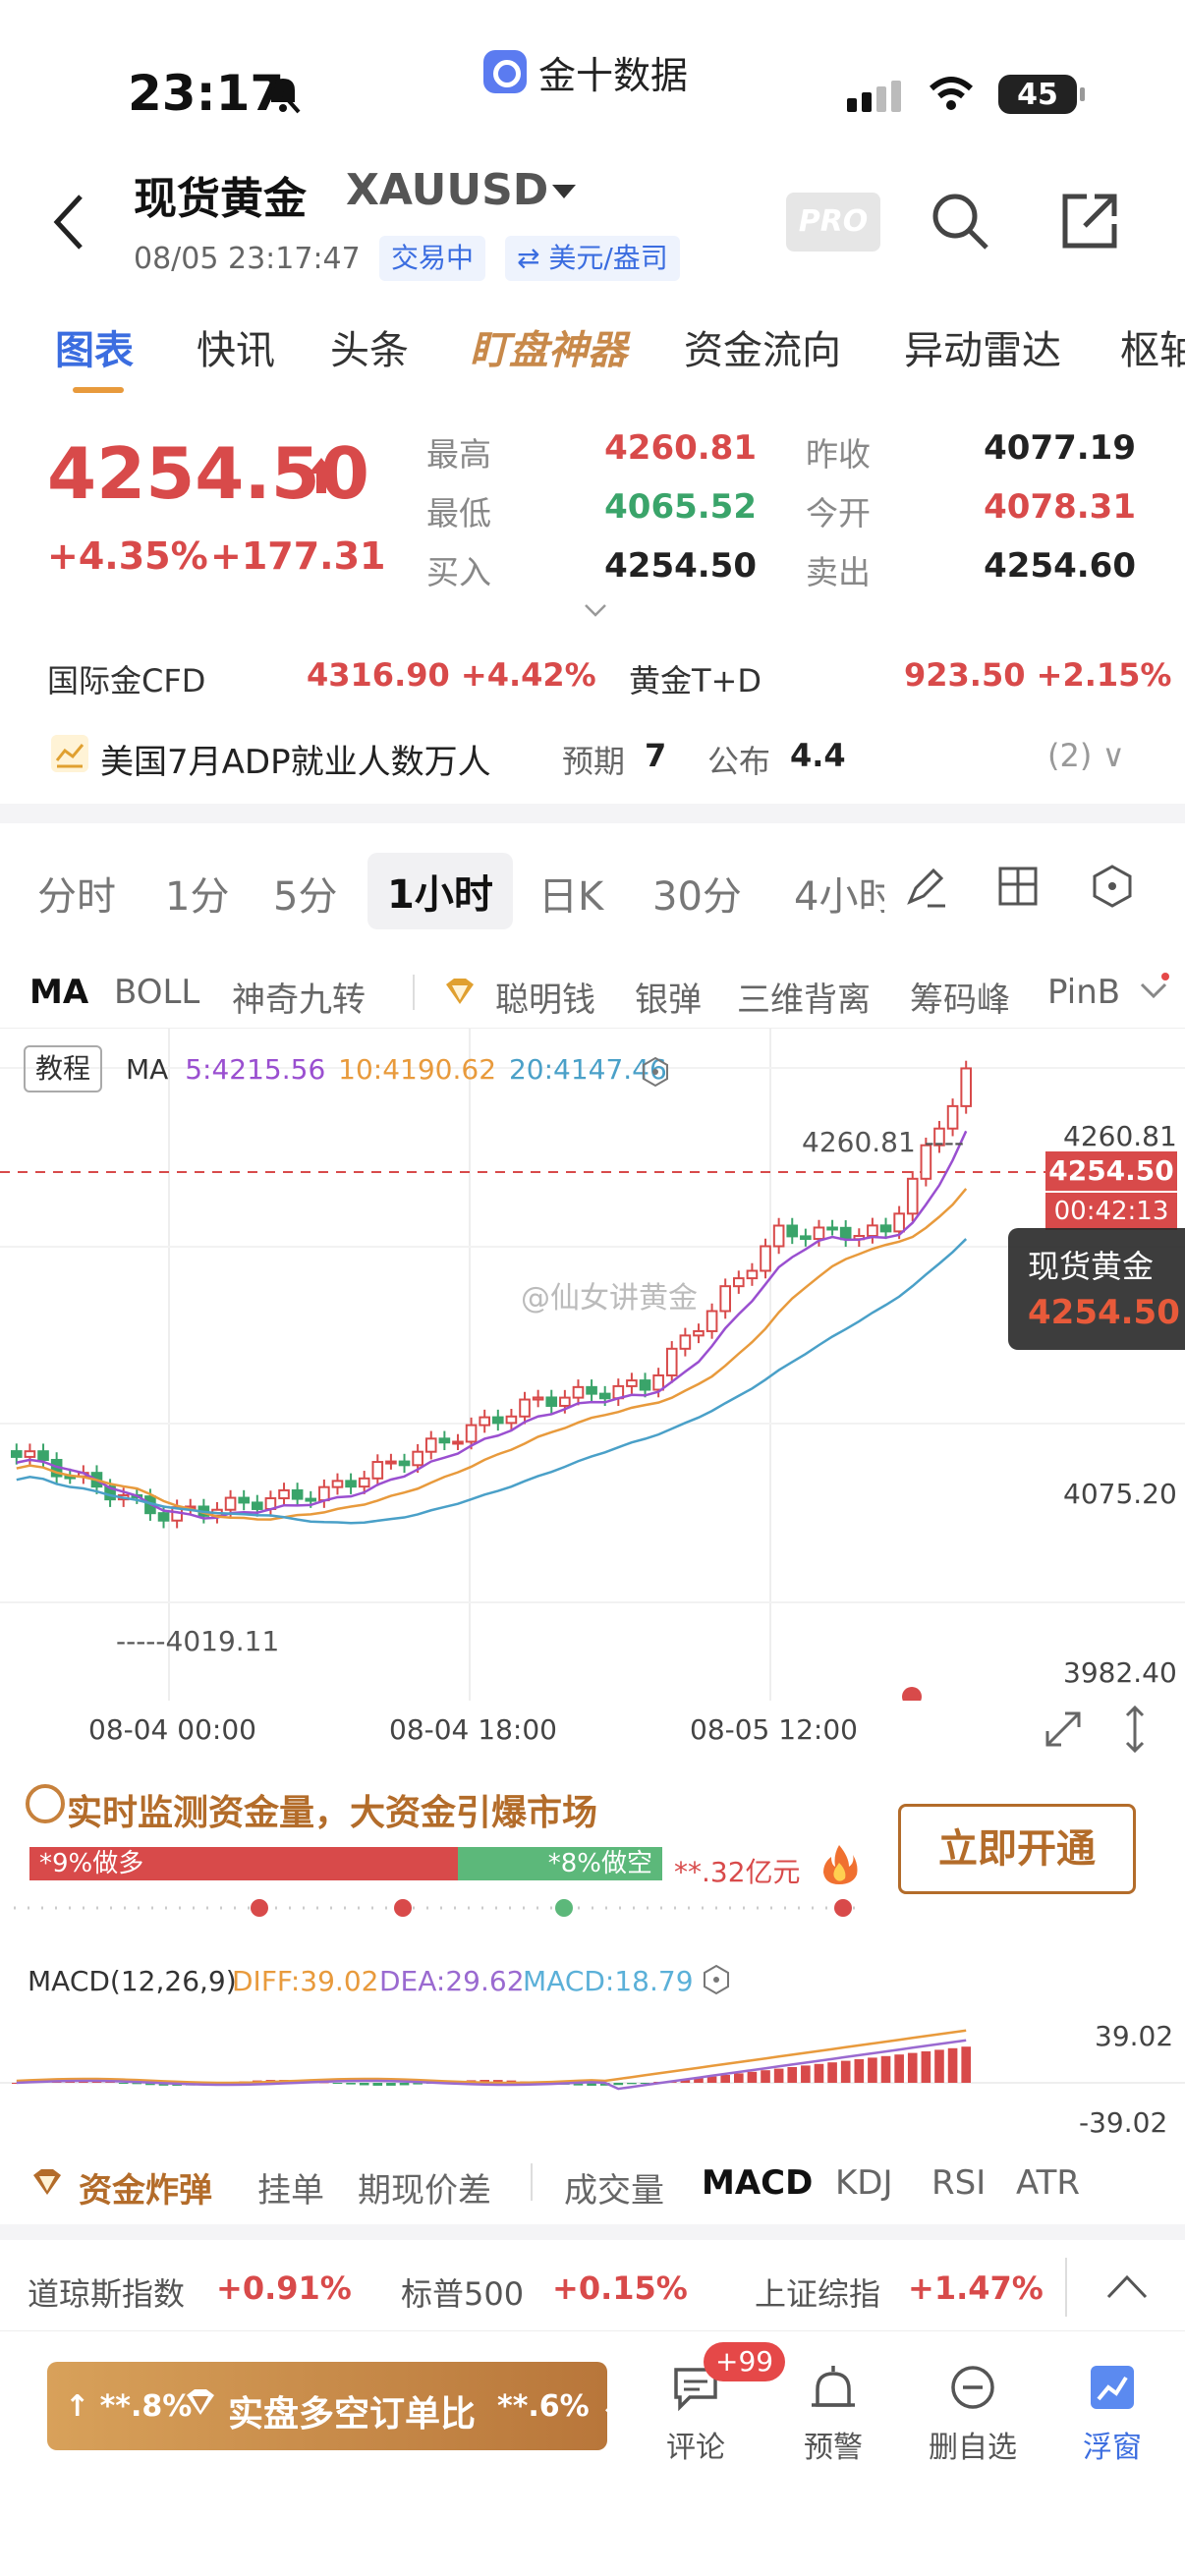  Describe the element at coordinates (983, 346) in the screenshot. I see `tab-radar: 异动雷达` at that location.